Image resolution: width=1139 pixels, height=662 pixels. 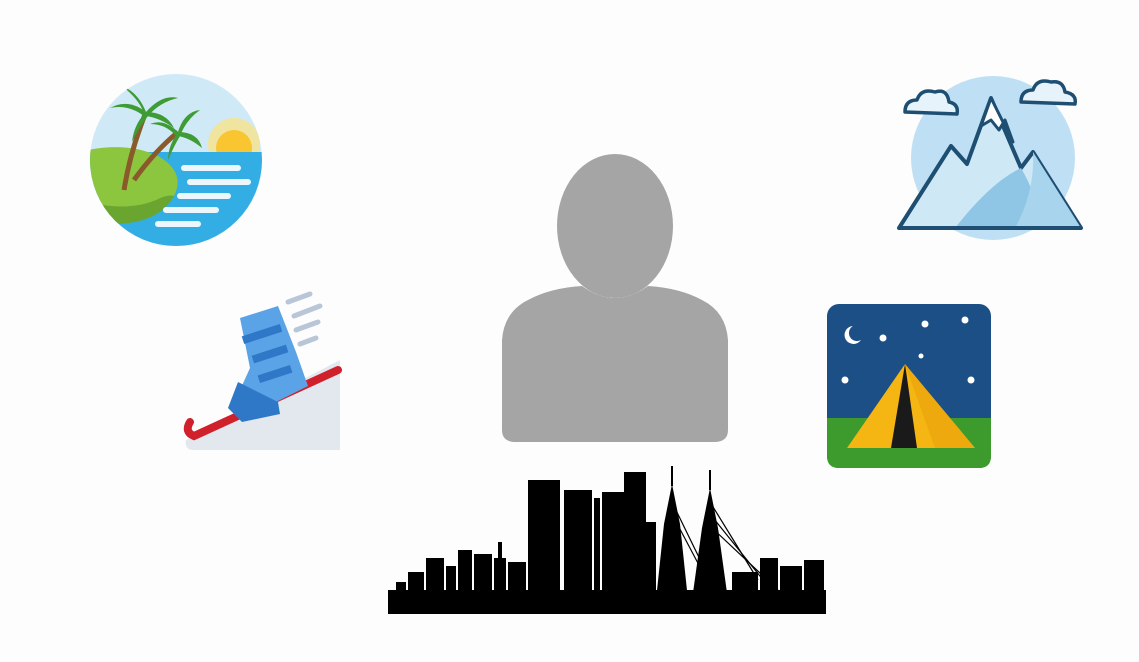 What do you see at coordinates (909, 386) in the screenshot?
I see `camping-tent-night-icon` at bounding box center [909, 386].